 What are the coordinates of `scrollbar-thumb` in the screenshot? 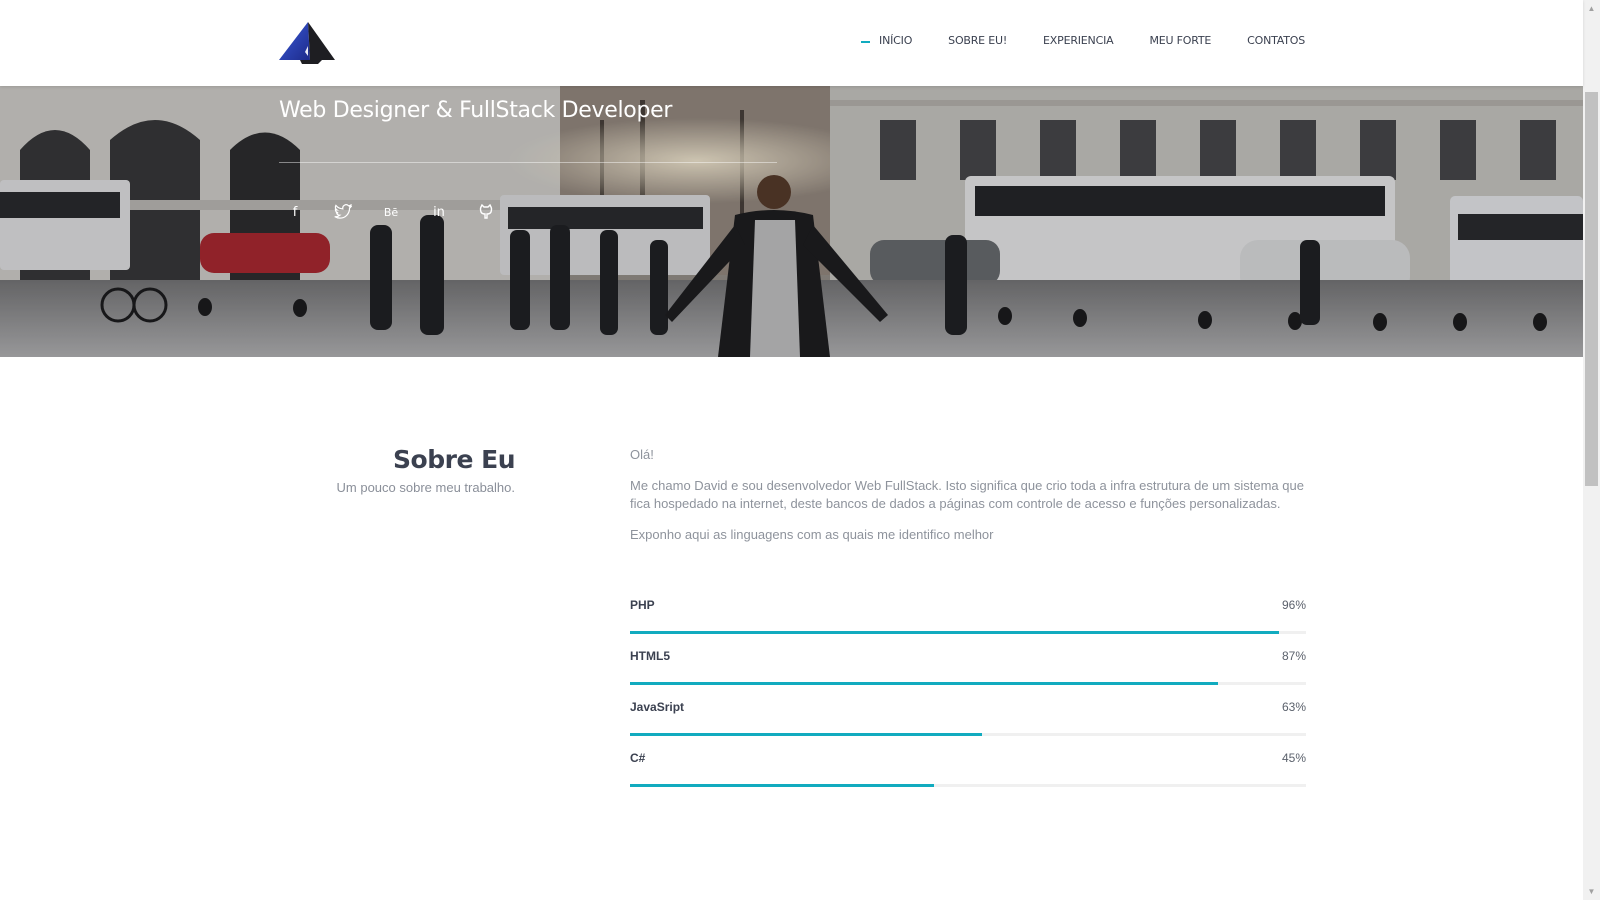 It's located at (1591, 289).